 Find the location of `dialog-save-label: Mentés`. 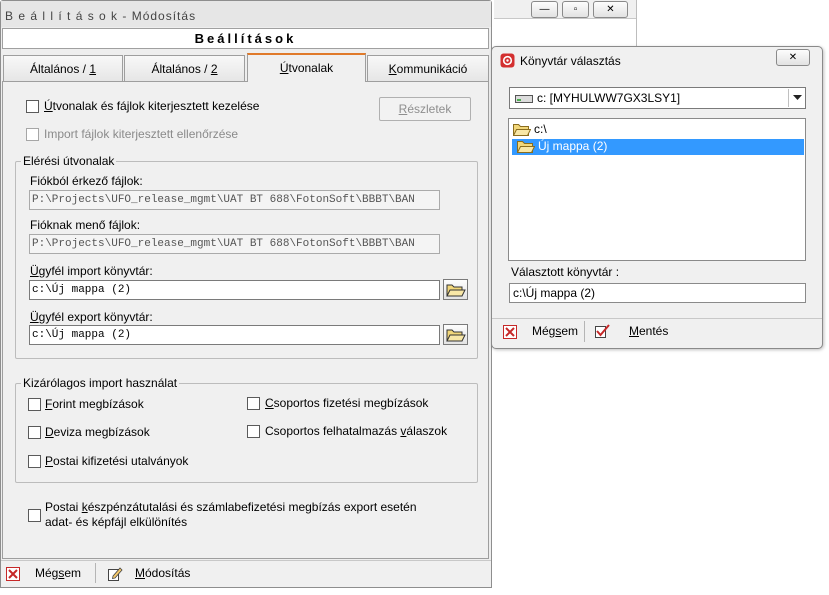

dialog-save-label: Mentés is located at coordinates (648, 331).